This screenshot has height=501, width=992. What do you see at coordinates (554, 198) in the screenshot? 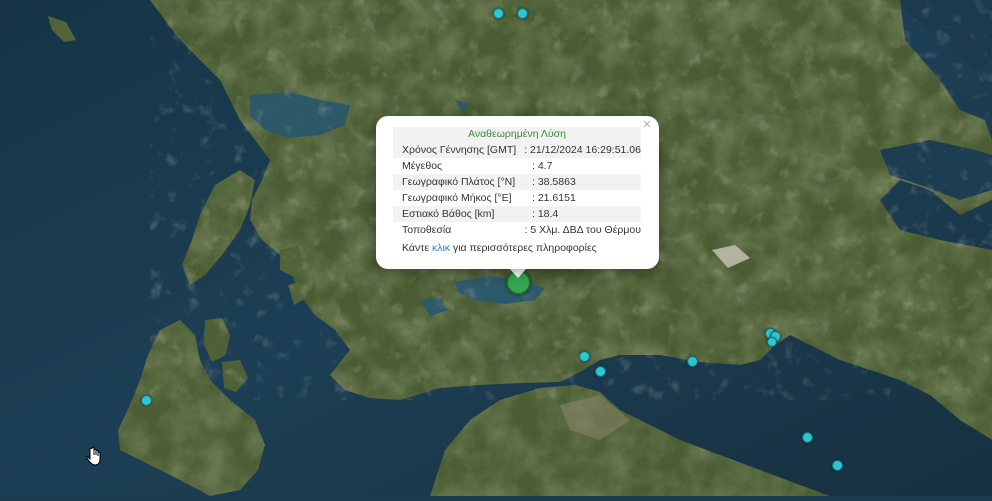
I see `detail-value: : 21.6151` at bounding box center [554, 198].